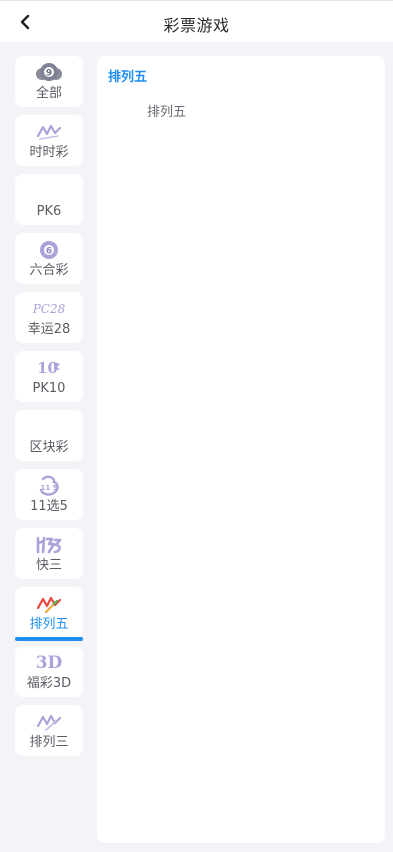 The image size is (393, 852). I want to click on sidebar-item-label: 排列三, so click(49, 742).